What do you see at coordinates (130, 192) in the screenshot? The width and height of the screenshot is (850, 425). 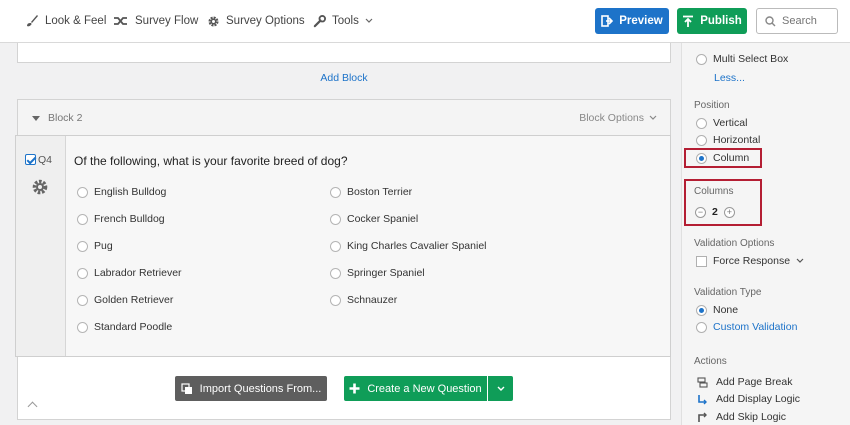 I see `choice-label: English Bulldog` at bounding box center [130, 192].